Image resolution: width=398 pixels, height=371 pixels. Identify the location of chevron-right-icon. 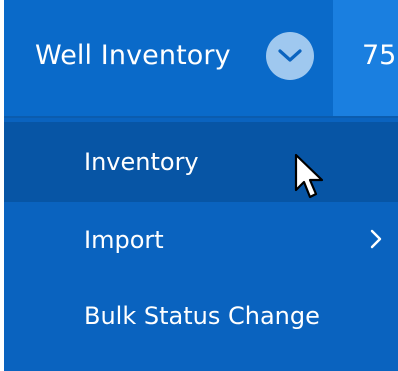
(376, 239).